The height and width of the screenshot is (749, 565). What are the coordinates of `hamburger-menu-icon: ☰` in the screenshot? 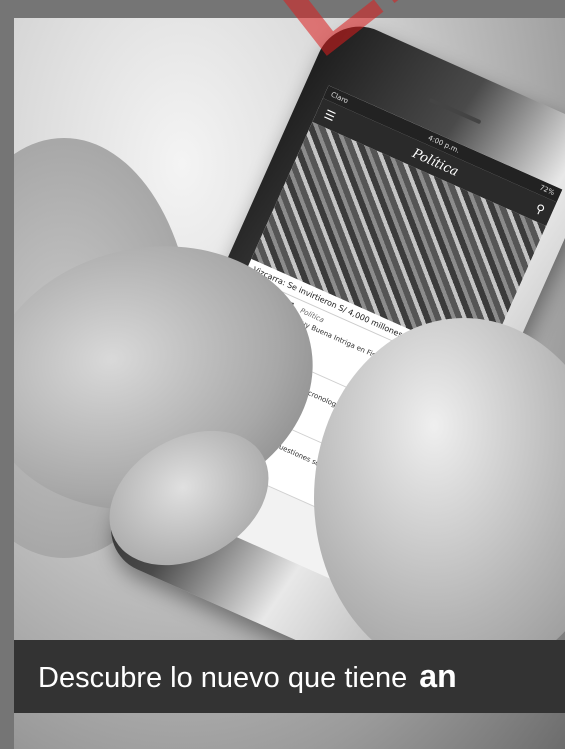 It's located at (330, 115).